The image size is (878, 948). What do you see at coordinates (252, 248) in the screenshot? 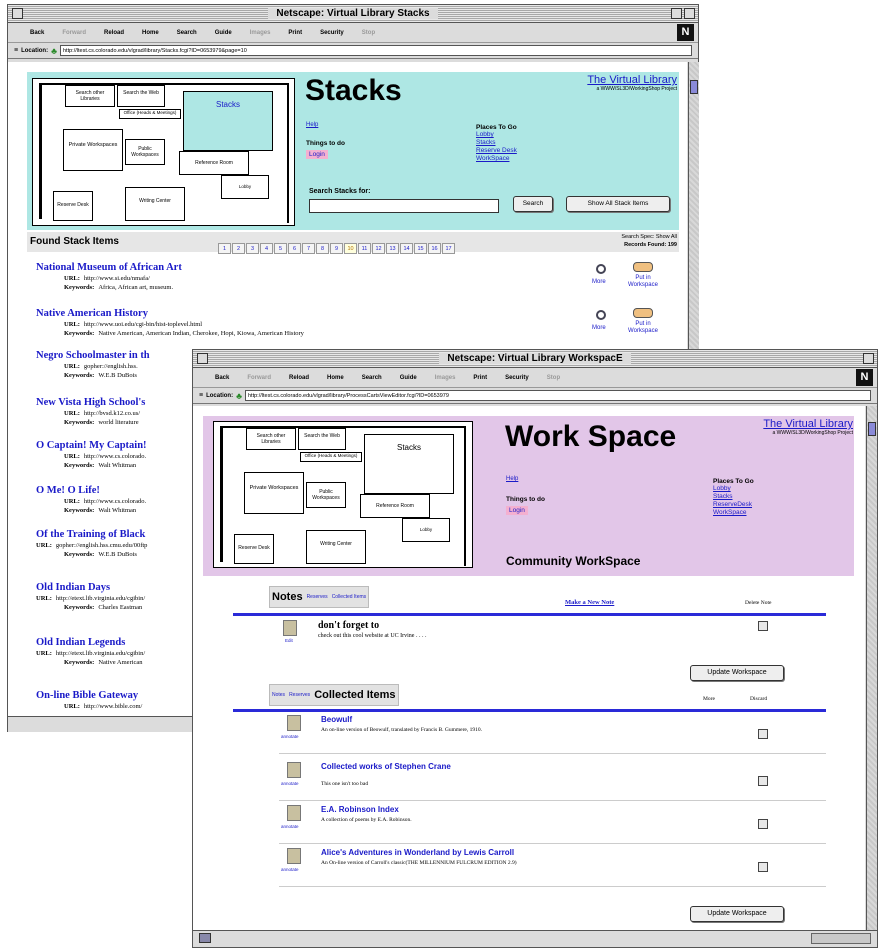
I see `page-button-3: 3` at bounding box center [252, 248].